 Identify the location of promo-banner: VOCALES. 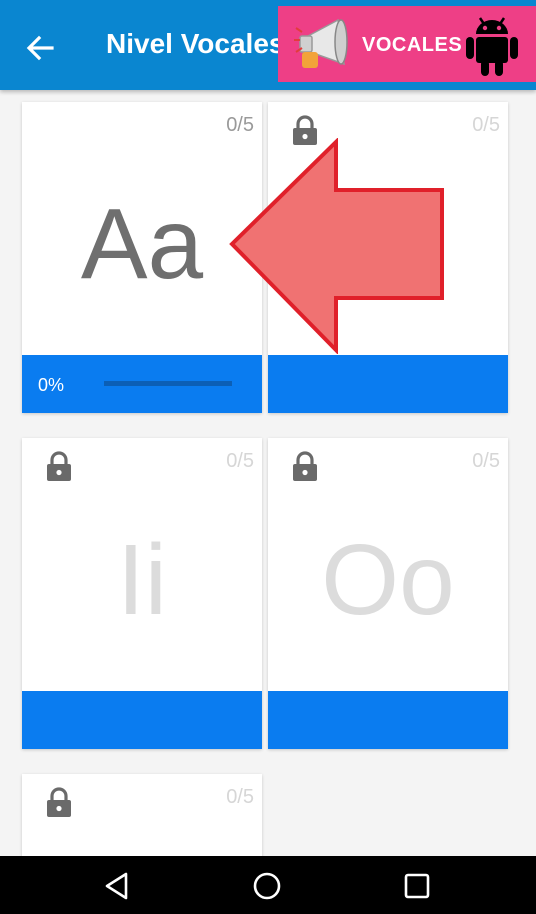
(407, 44).